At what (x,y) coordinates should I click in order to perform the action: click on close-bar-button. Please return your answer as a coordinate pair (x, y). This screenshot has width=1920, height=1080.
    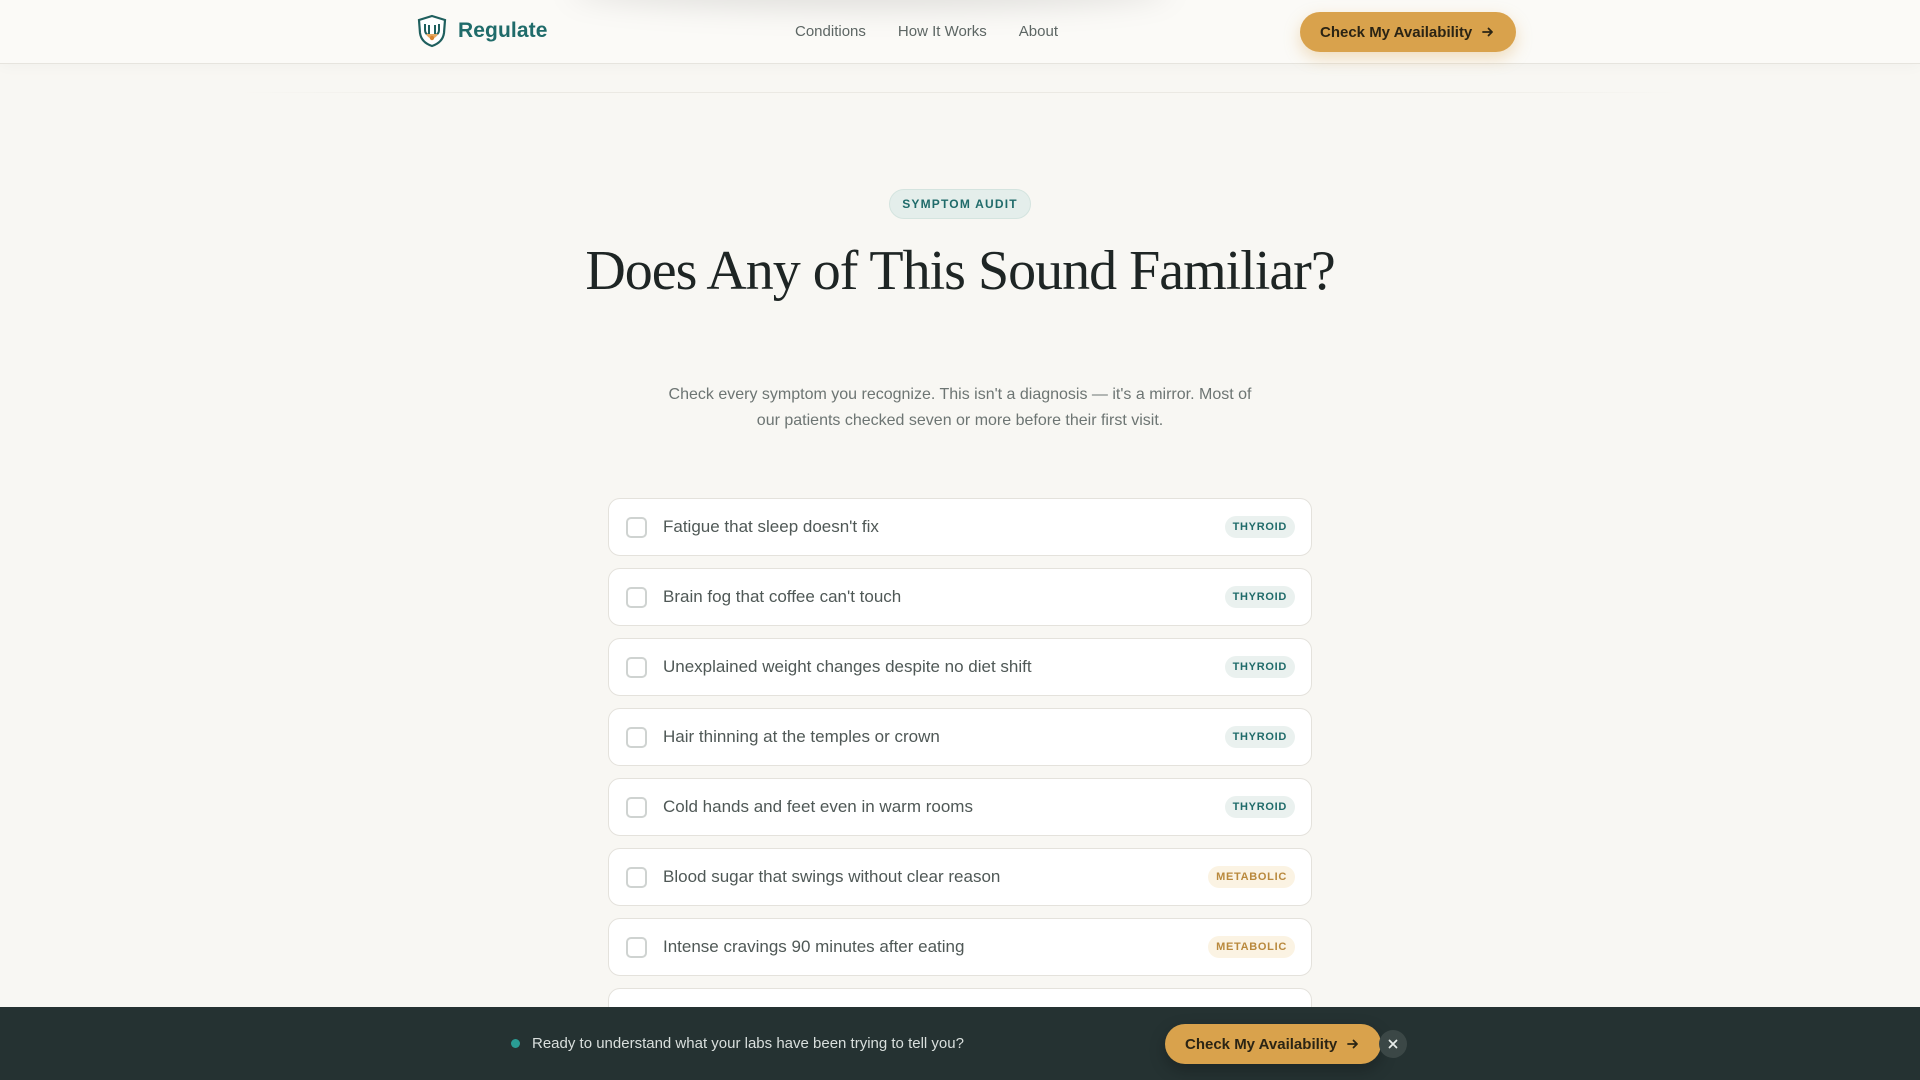
    Looking at the image, I should click on (1393, 1044).